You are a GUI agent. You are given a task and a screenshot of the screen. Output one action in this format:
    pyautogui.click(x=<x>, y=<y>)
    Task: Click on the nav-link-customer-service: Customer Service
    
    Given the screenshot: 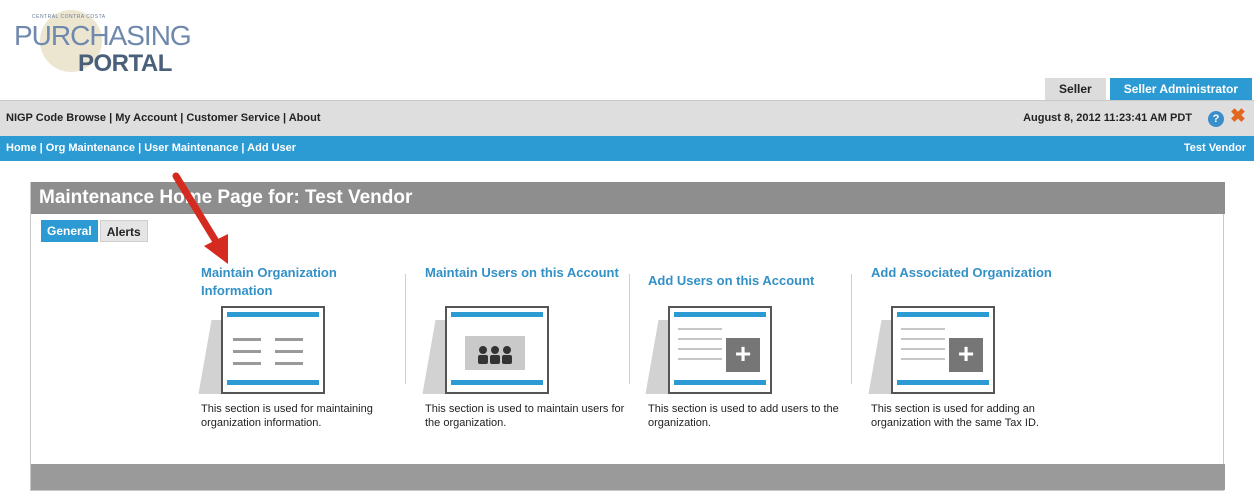 What is the action you would take?
    pyautogui.click(x=233, y=118)
    